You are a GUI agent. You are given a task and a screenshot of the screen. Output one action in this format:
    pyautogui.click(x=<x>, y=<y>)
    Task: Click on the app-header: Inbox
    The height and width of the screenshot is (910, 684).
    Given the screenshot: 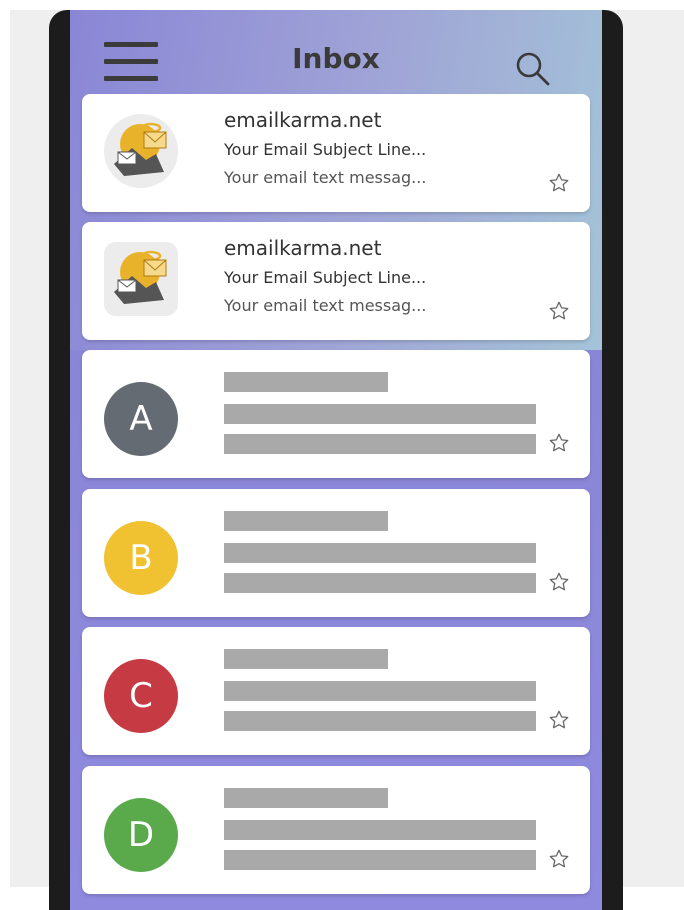 What is the action you would take?
    pyautogui.click(x=336, y=52)
    